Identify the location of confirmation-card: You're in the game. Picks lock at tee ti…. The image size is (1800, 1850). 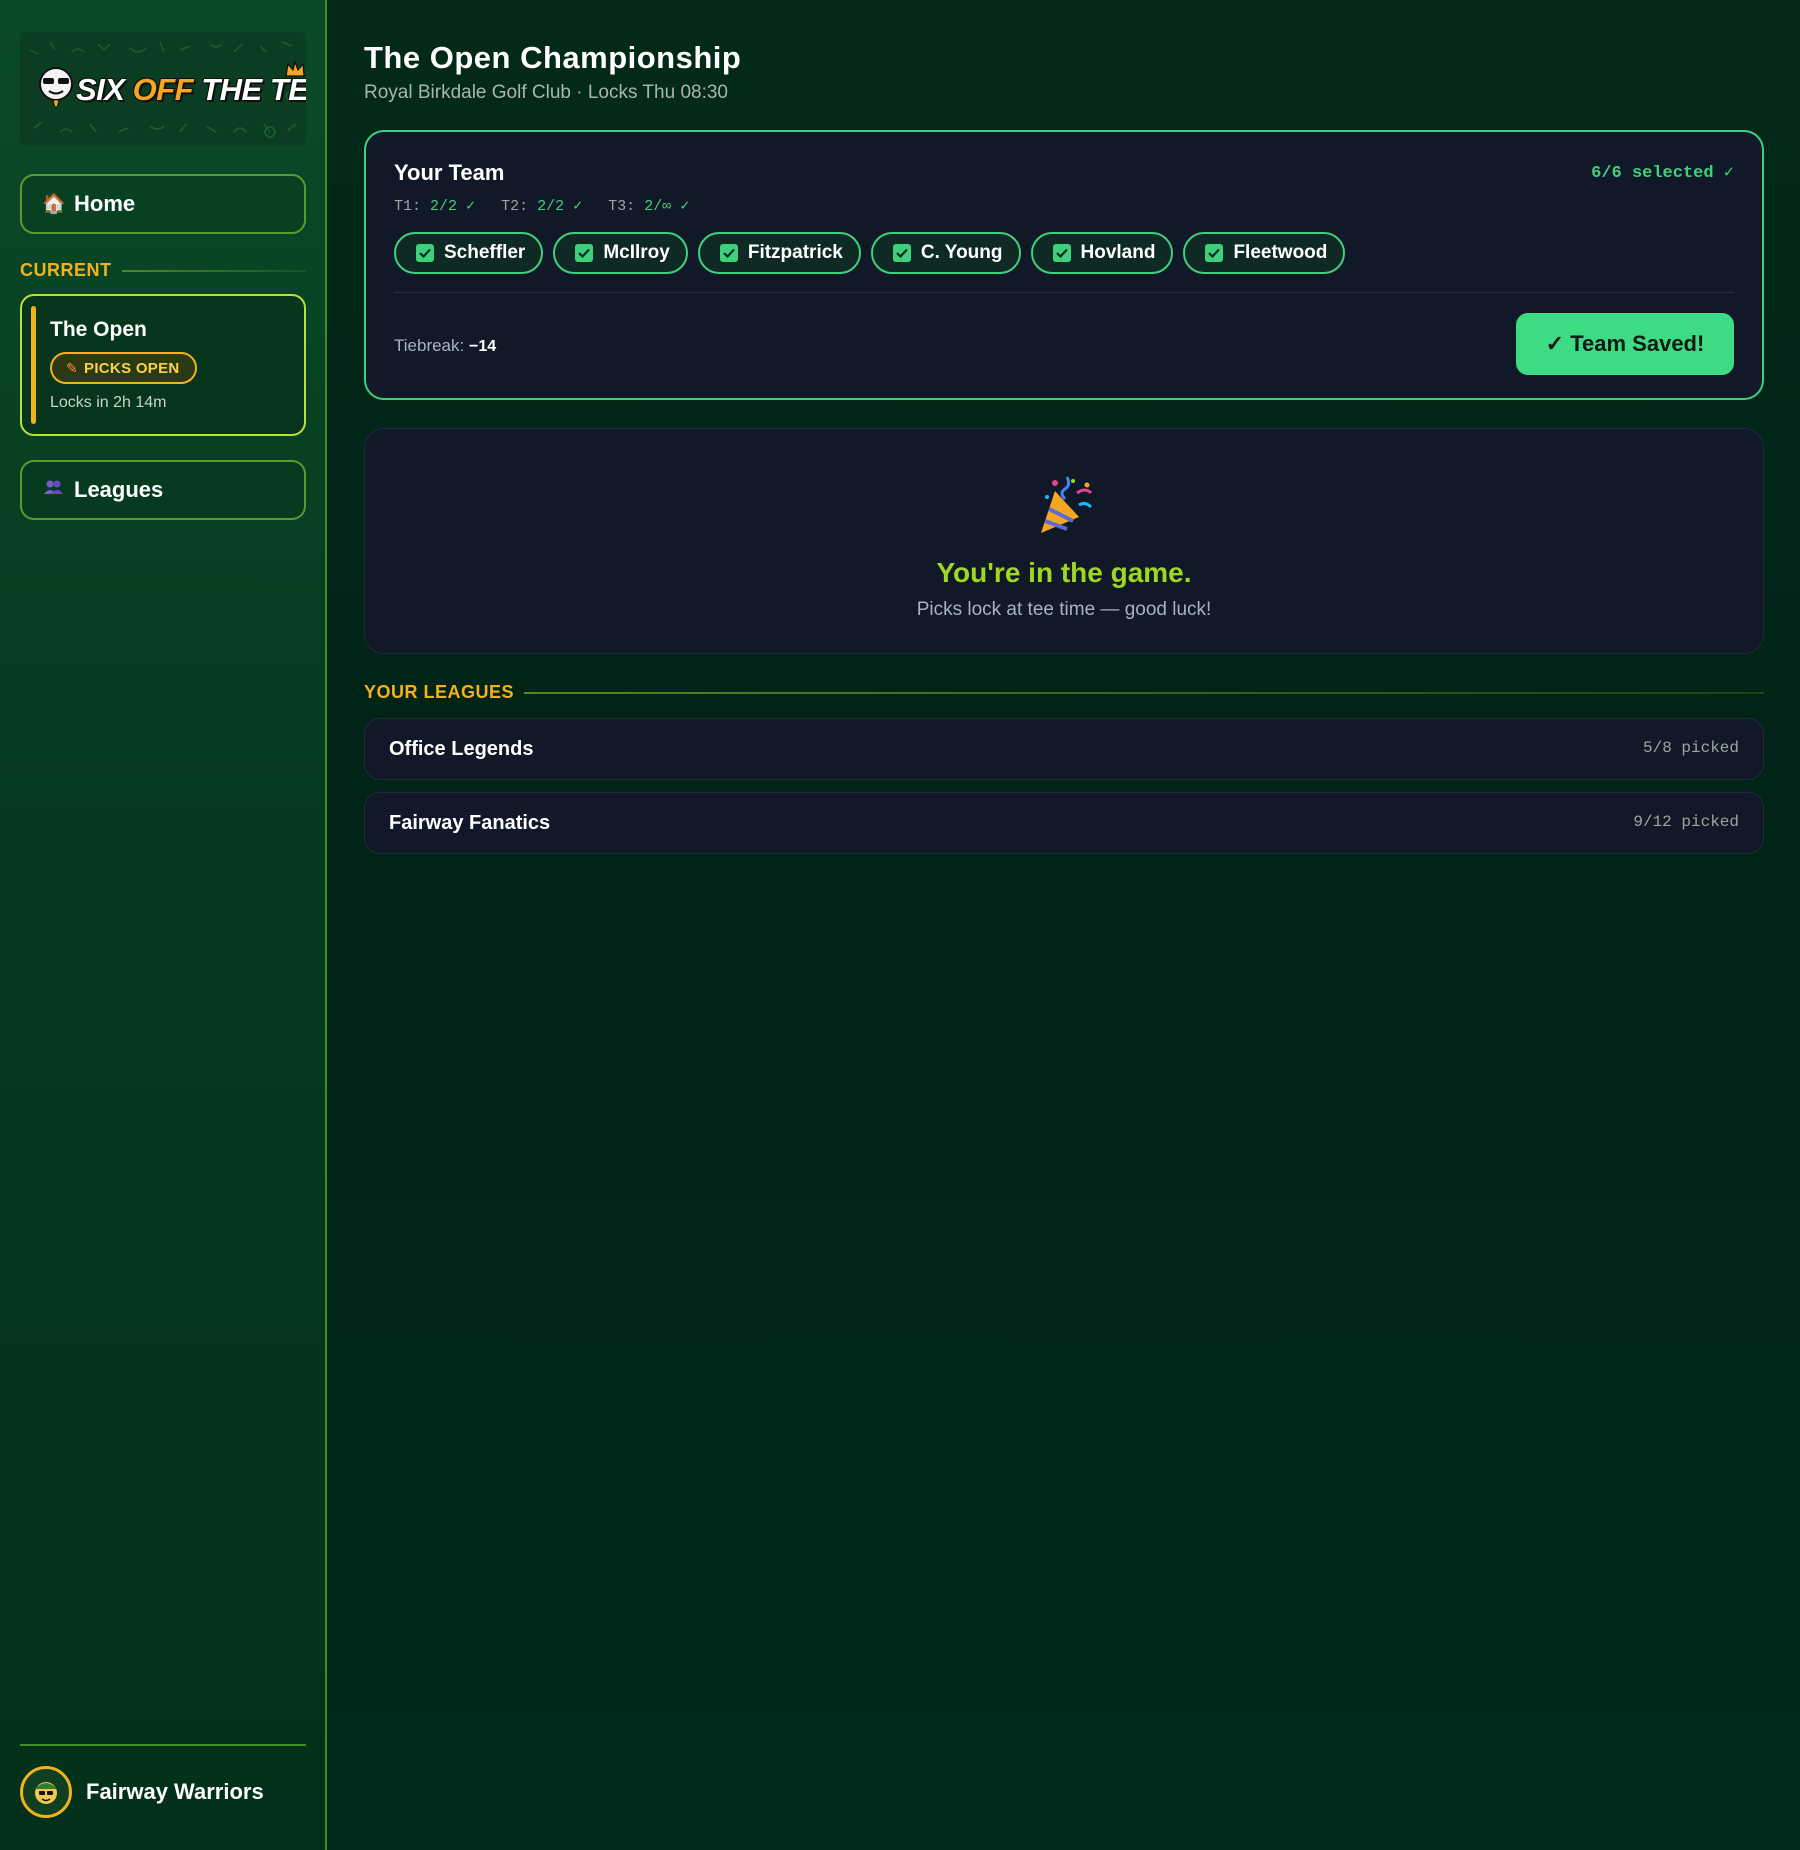
(1064, 541).